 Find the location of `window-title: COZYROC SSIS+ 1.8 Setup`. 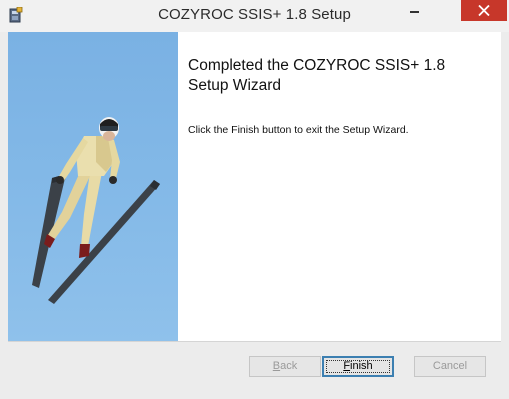

window-title: COZYROC SSIS+ 1.8 Setup is located at coordinates (254, 14).